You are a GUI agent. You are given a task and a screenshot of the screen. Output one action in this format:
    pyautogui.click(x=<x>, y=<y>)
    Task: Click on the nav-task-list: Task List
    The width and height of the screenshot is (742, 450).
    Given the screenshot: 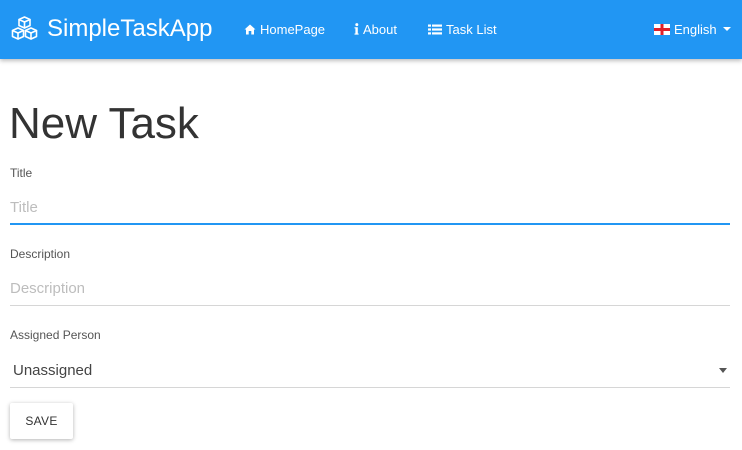 What is the action you would take?
    pyautogui.click(x=462, y=29)
    